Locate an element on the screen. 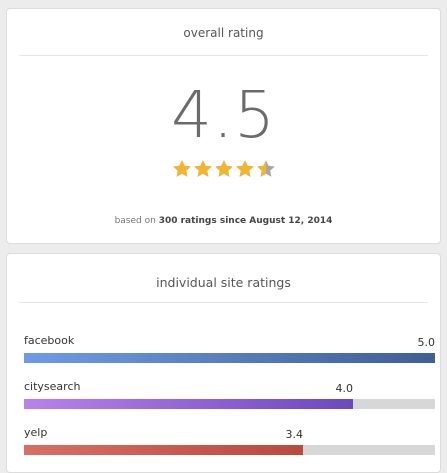  overall-rating-title: overall rating is located at coordinates (223, 33).